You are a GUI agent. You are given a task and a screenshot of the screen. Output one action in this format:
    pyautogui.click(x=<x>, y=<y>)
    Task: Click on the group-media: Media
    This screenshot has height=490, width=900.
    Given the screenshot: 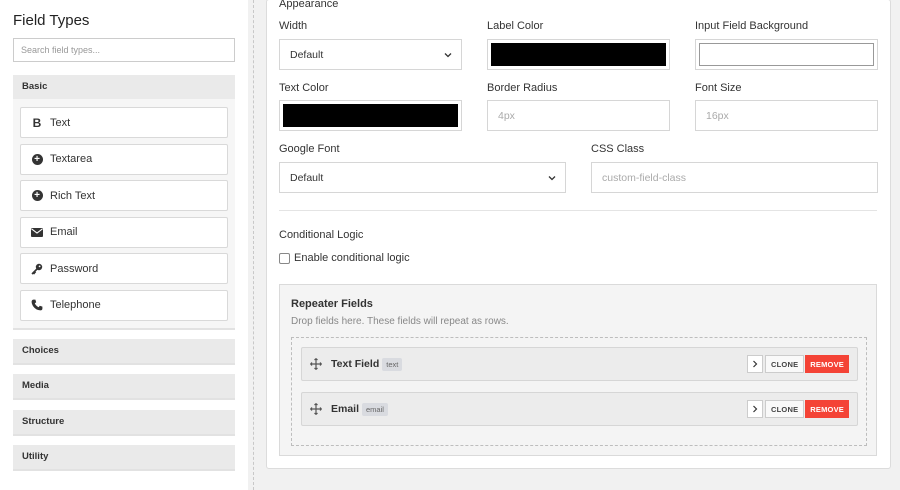 What is the action you would take?
    pyautogui.click(x=124, y=387)
    